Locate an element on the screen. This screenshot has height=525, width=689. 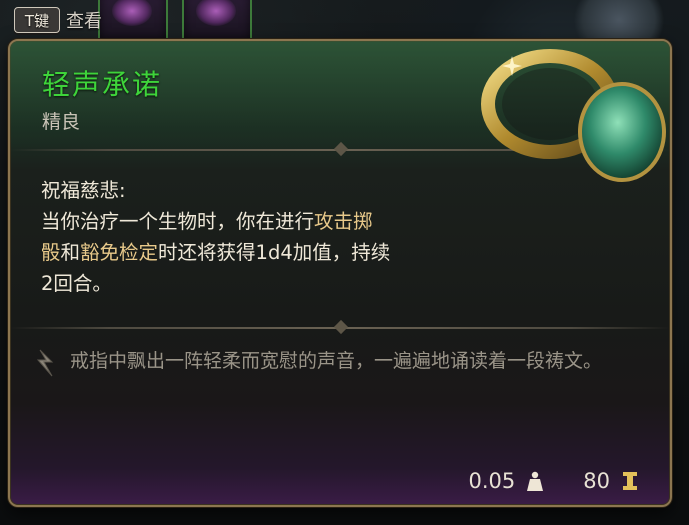
gold-icon is located at coordinates (630, 481).